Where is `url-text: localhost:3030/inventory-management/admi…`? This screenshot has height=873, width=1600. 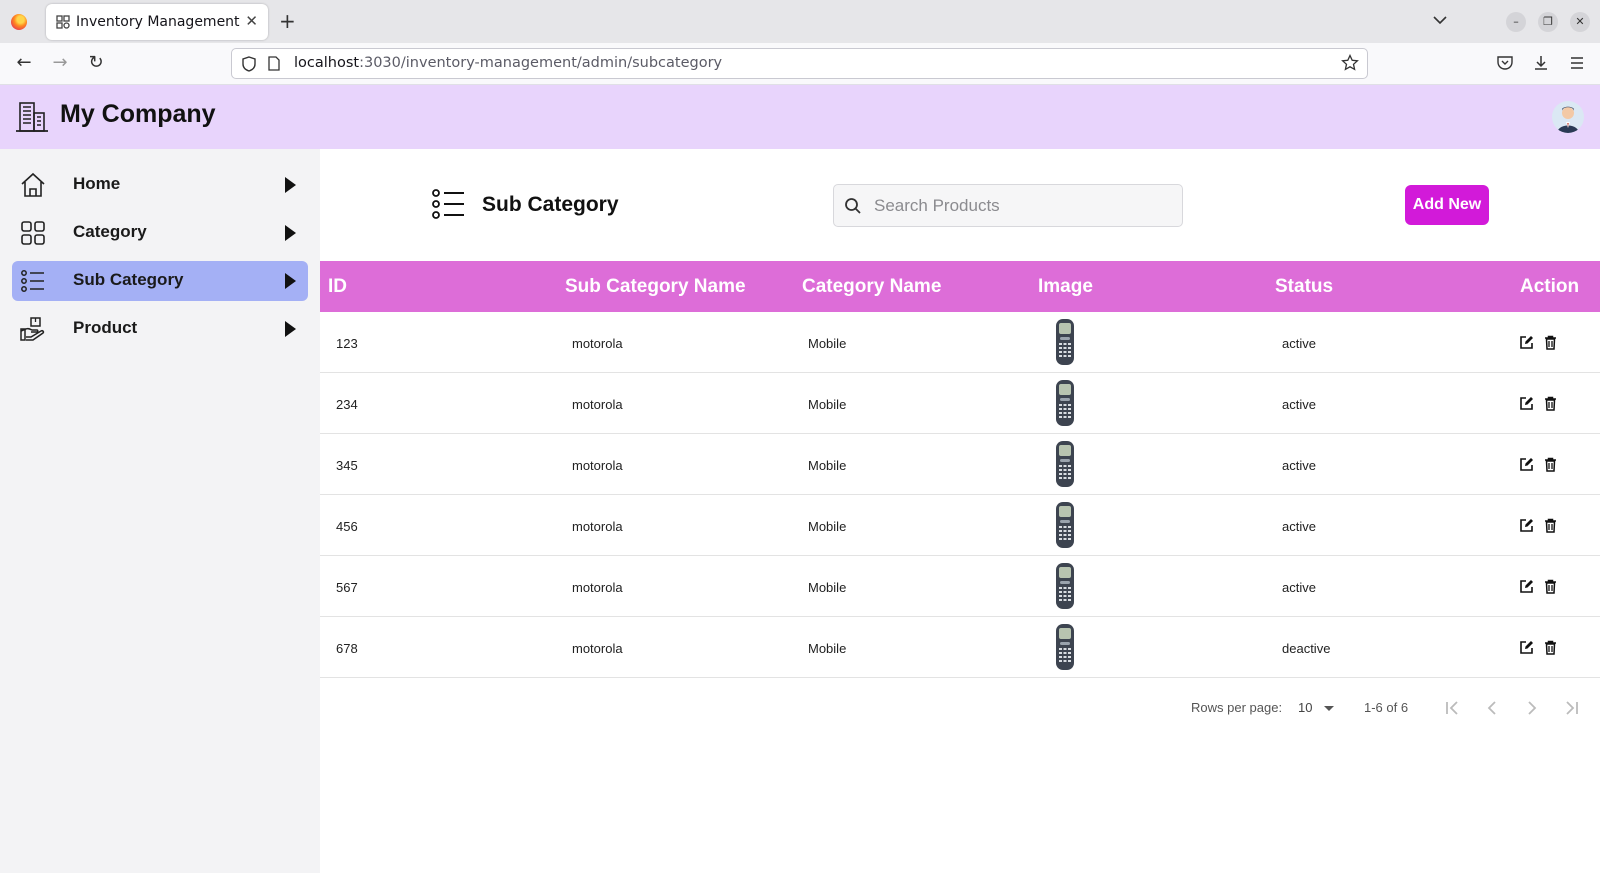
url-text: localhost:3030/inventory-management/admi… is located at coordinates (508, 63).